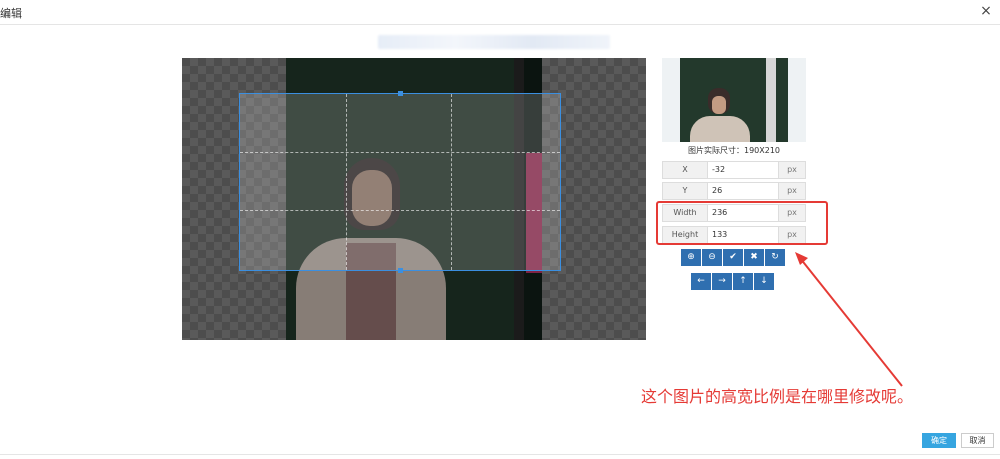 The image size is (1000, 459). Describe the element at coordinates (719, 105) in the screenshot. I see `preview-person-face` at that location.